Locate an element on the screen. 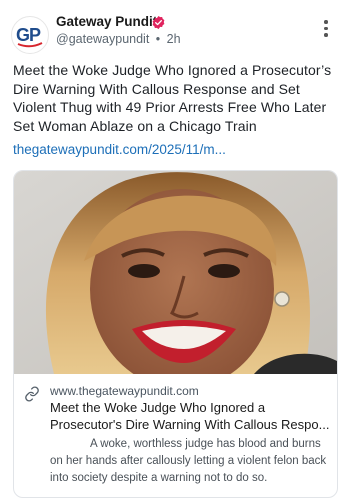  svg-text: G is located at coordinates (23, 35).